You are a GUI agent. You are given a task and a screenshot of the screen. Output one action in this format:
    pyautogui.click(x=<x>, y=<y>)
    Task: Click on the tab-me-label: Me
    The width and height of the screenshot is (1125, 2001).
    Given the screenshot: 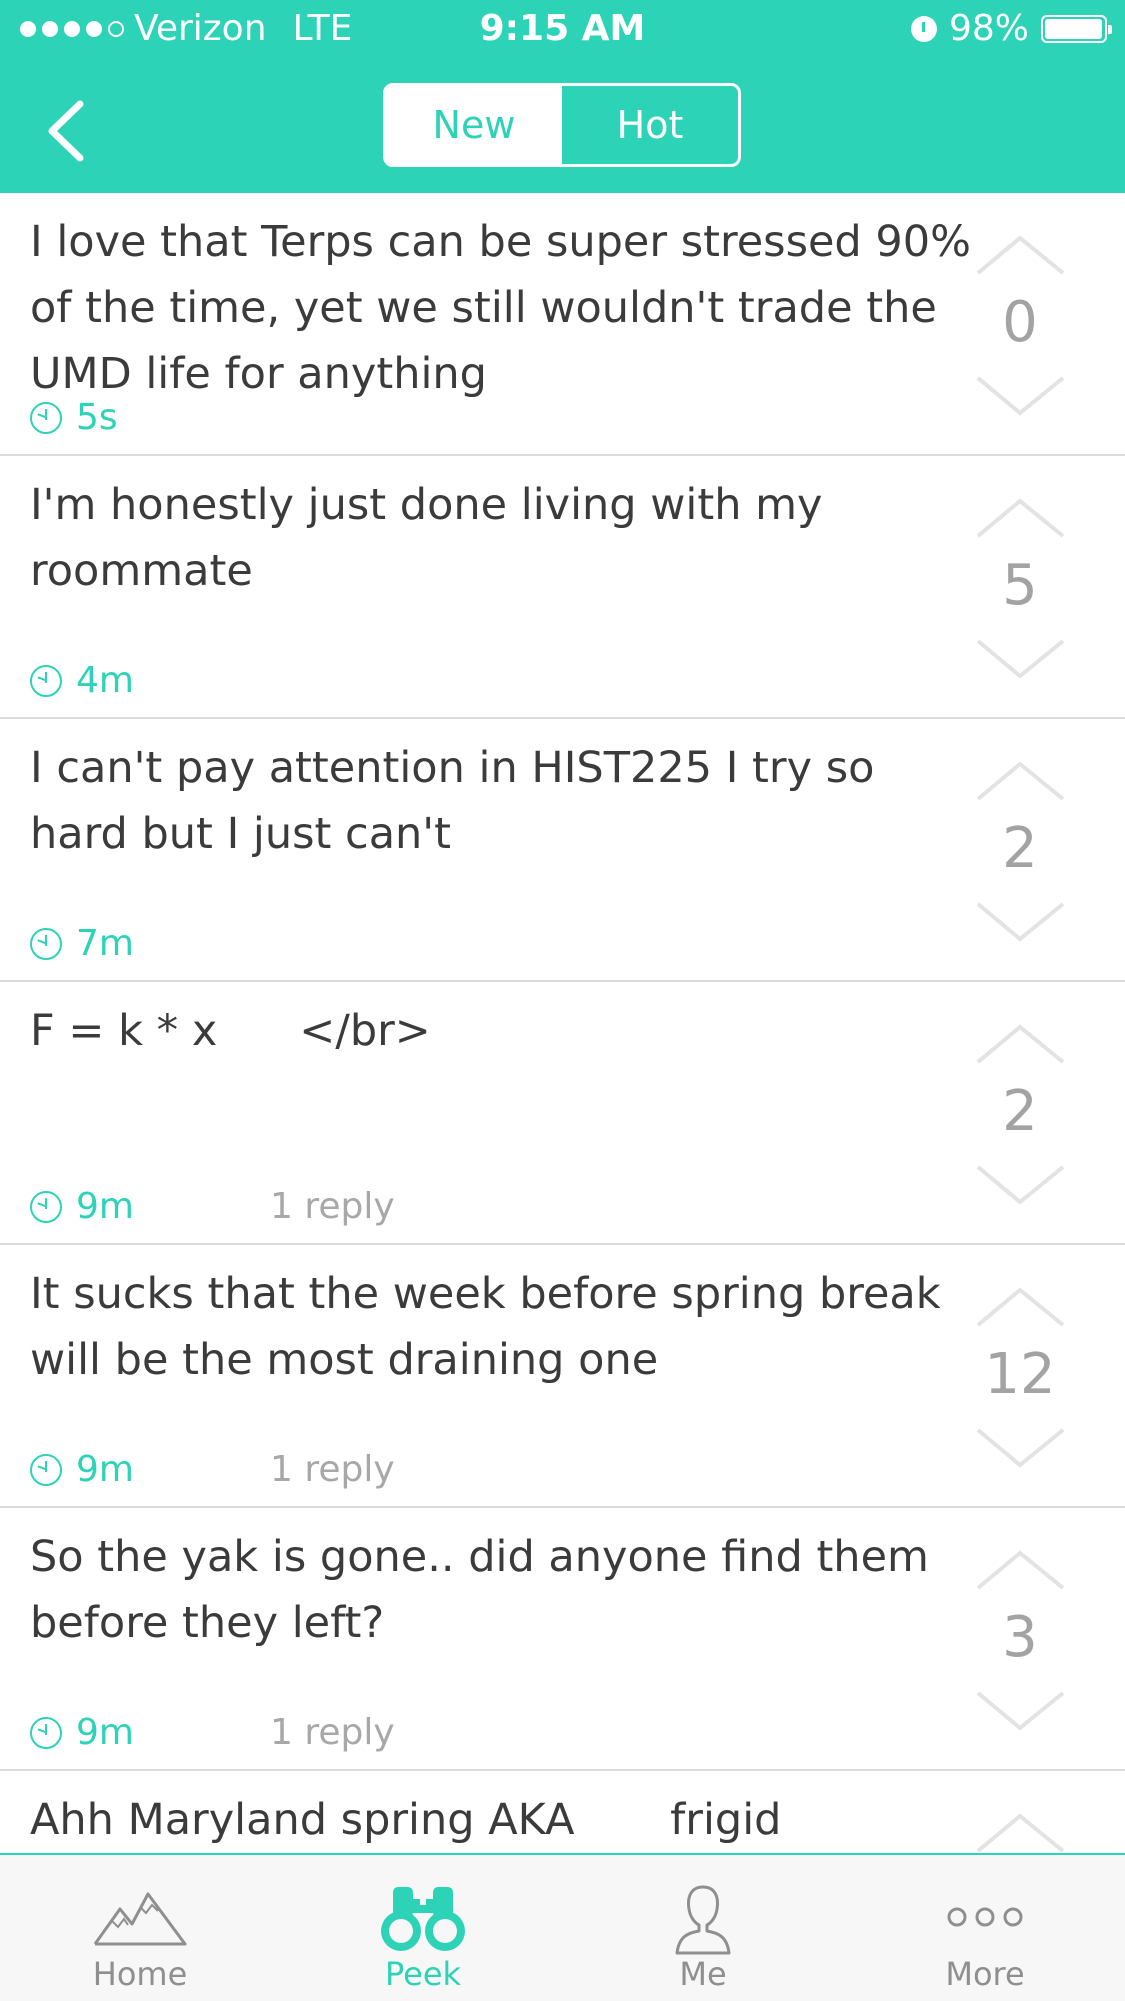 What is the action you would take?
    pyautogui.click(x=703, y=1974)
    